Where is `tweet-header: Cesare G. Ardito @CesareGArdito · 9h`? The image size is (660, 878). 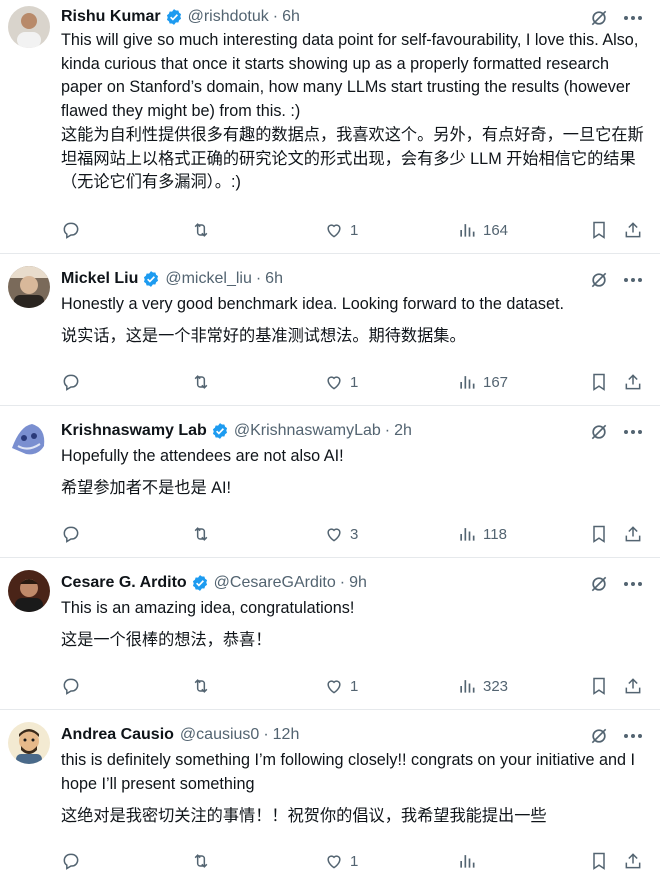
tweet-header: Cesare G. Ardito @CesareGArdito · 9h is located at coordinates (325, 583).